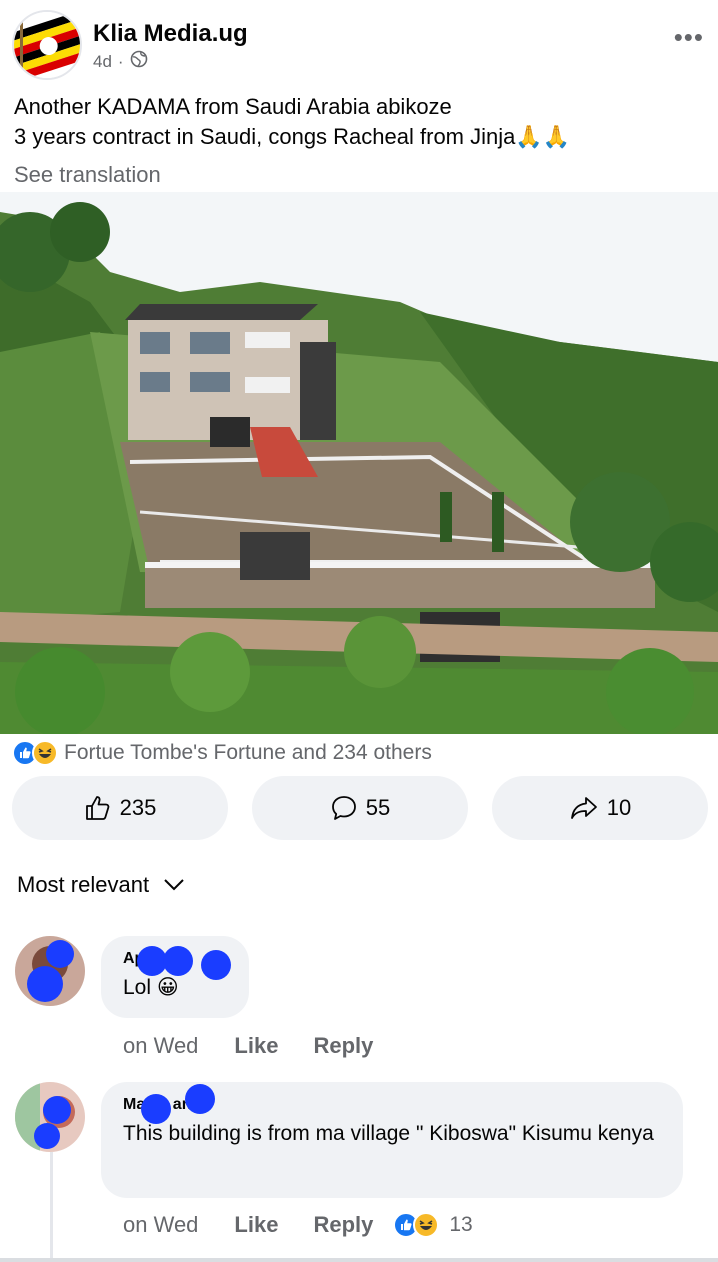  I want to click on like-button: 235, so click(120, 808).